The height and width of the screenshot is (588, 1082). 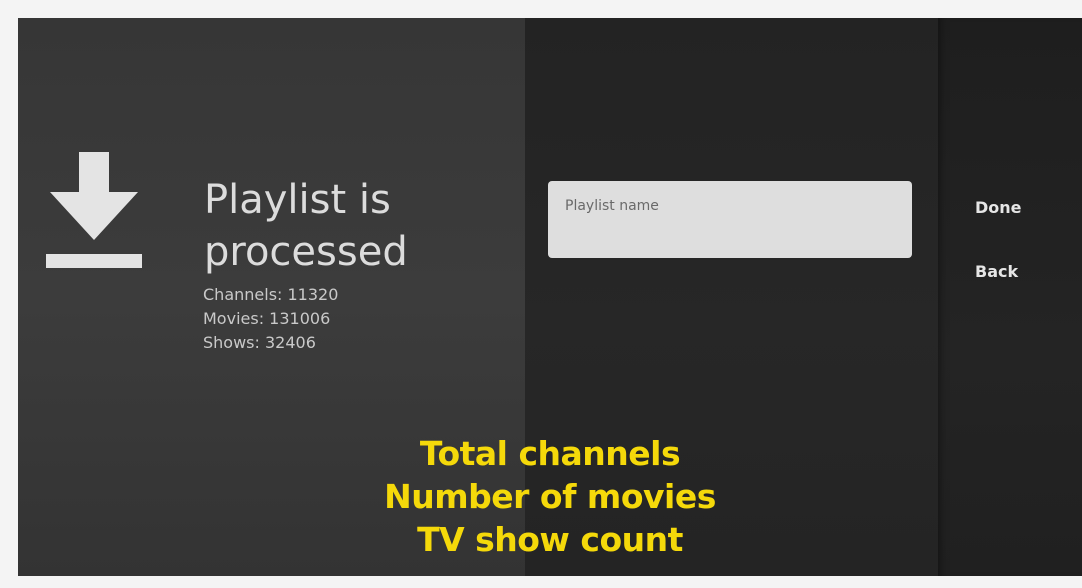 What do you see at coordinates (297, 200) in the screenshot?
I see `title-line-1: Playlist is` at bounding box center [297, 200].